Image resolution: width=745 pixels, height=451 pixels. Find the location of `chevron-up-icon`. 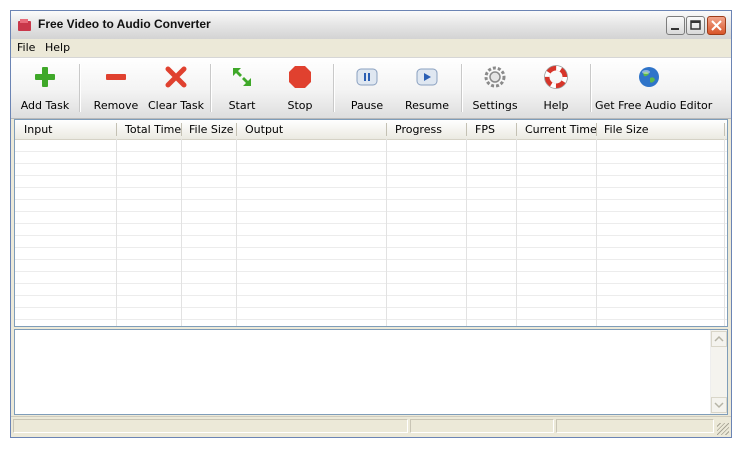

chevron-up-icon is located at coordinates (719, 338).